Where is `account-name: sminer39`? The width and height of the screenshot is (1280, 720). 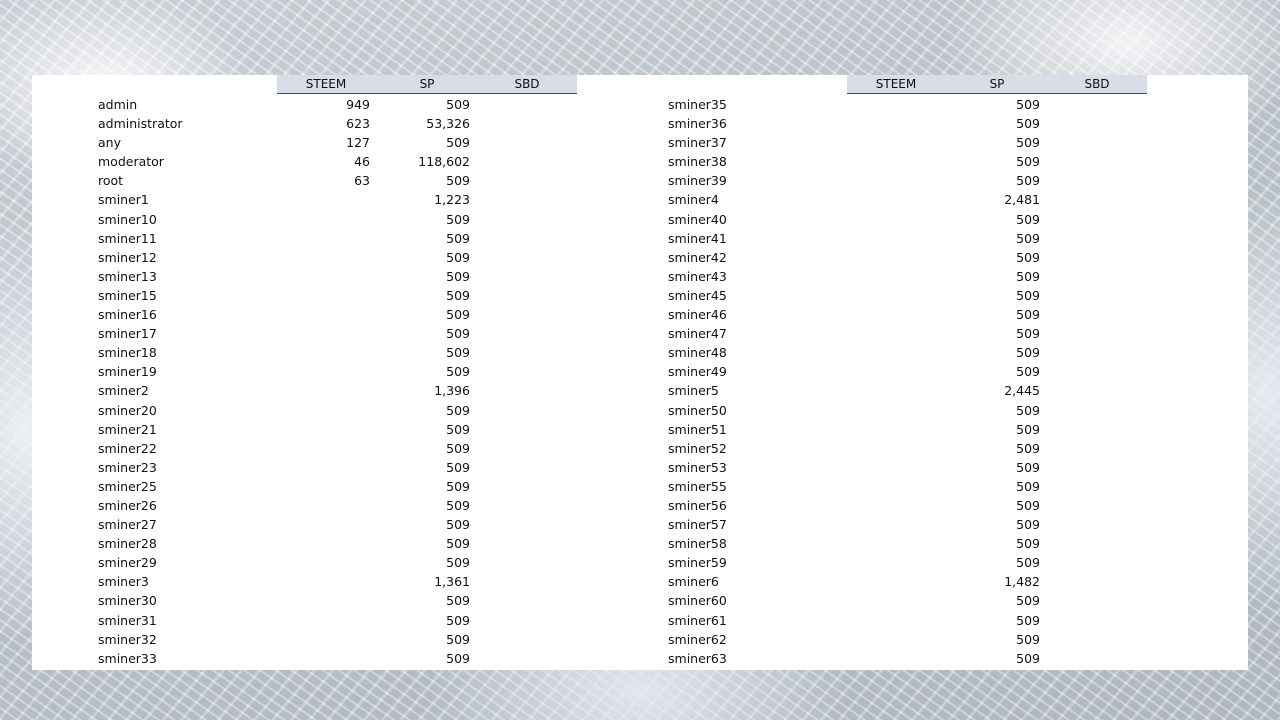 account-name: sminer39 is located at coordinates (697, 181).